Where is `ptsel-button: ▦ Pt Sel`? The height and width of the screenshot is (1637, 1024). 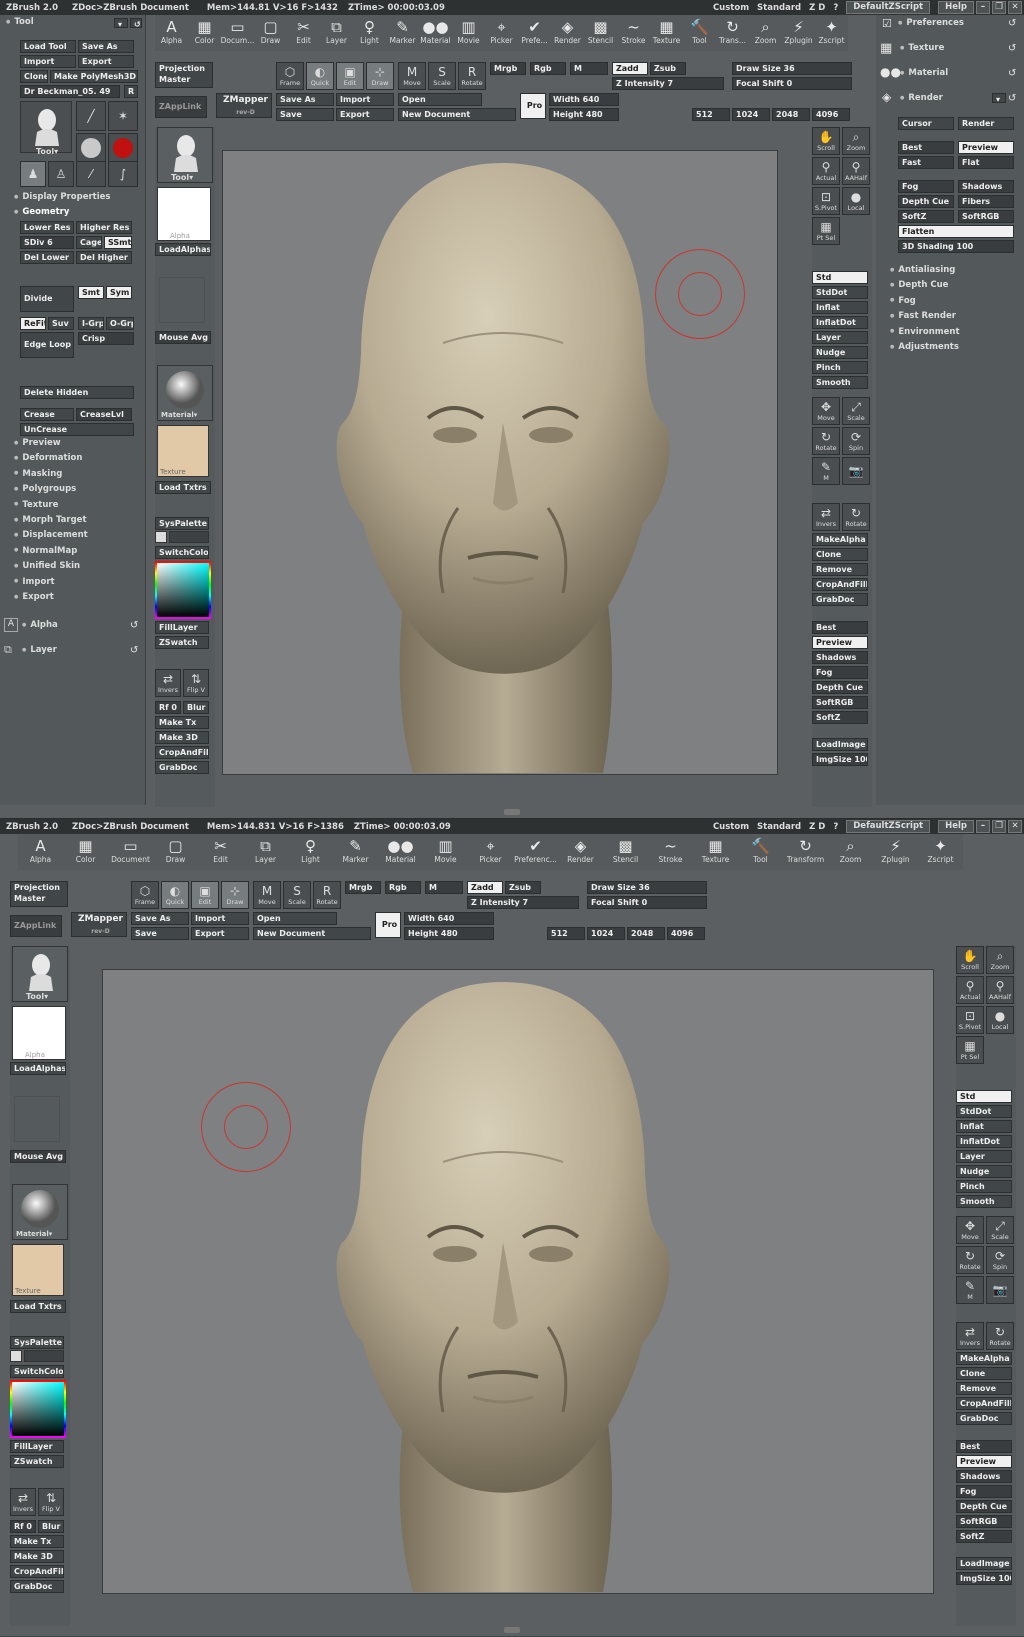 ptsel-button: ▦ Pt Sel is located at coordinates (970, 1050).